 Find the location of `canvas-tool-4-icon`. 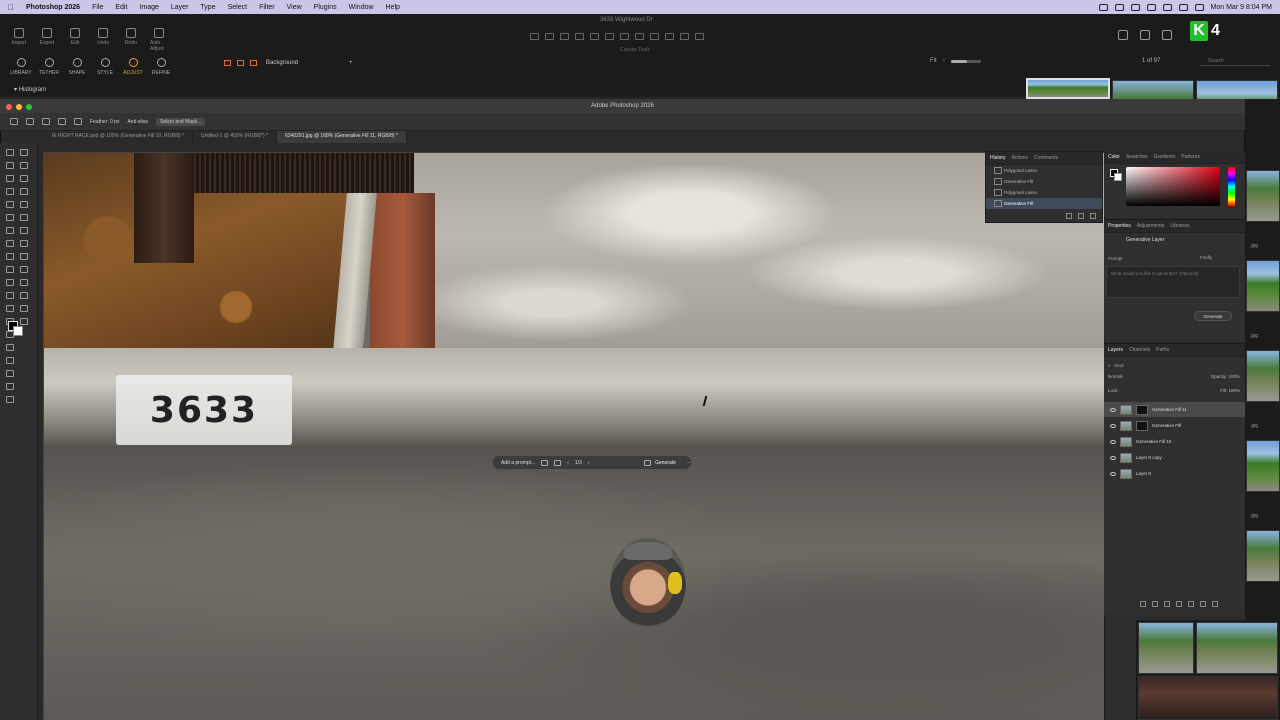

canvas-tool-4-icon is located at coordinates (579, 36).